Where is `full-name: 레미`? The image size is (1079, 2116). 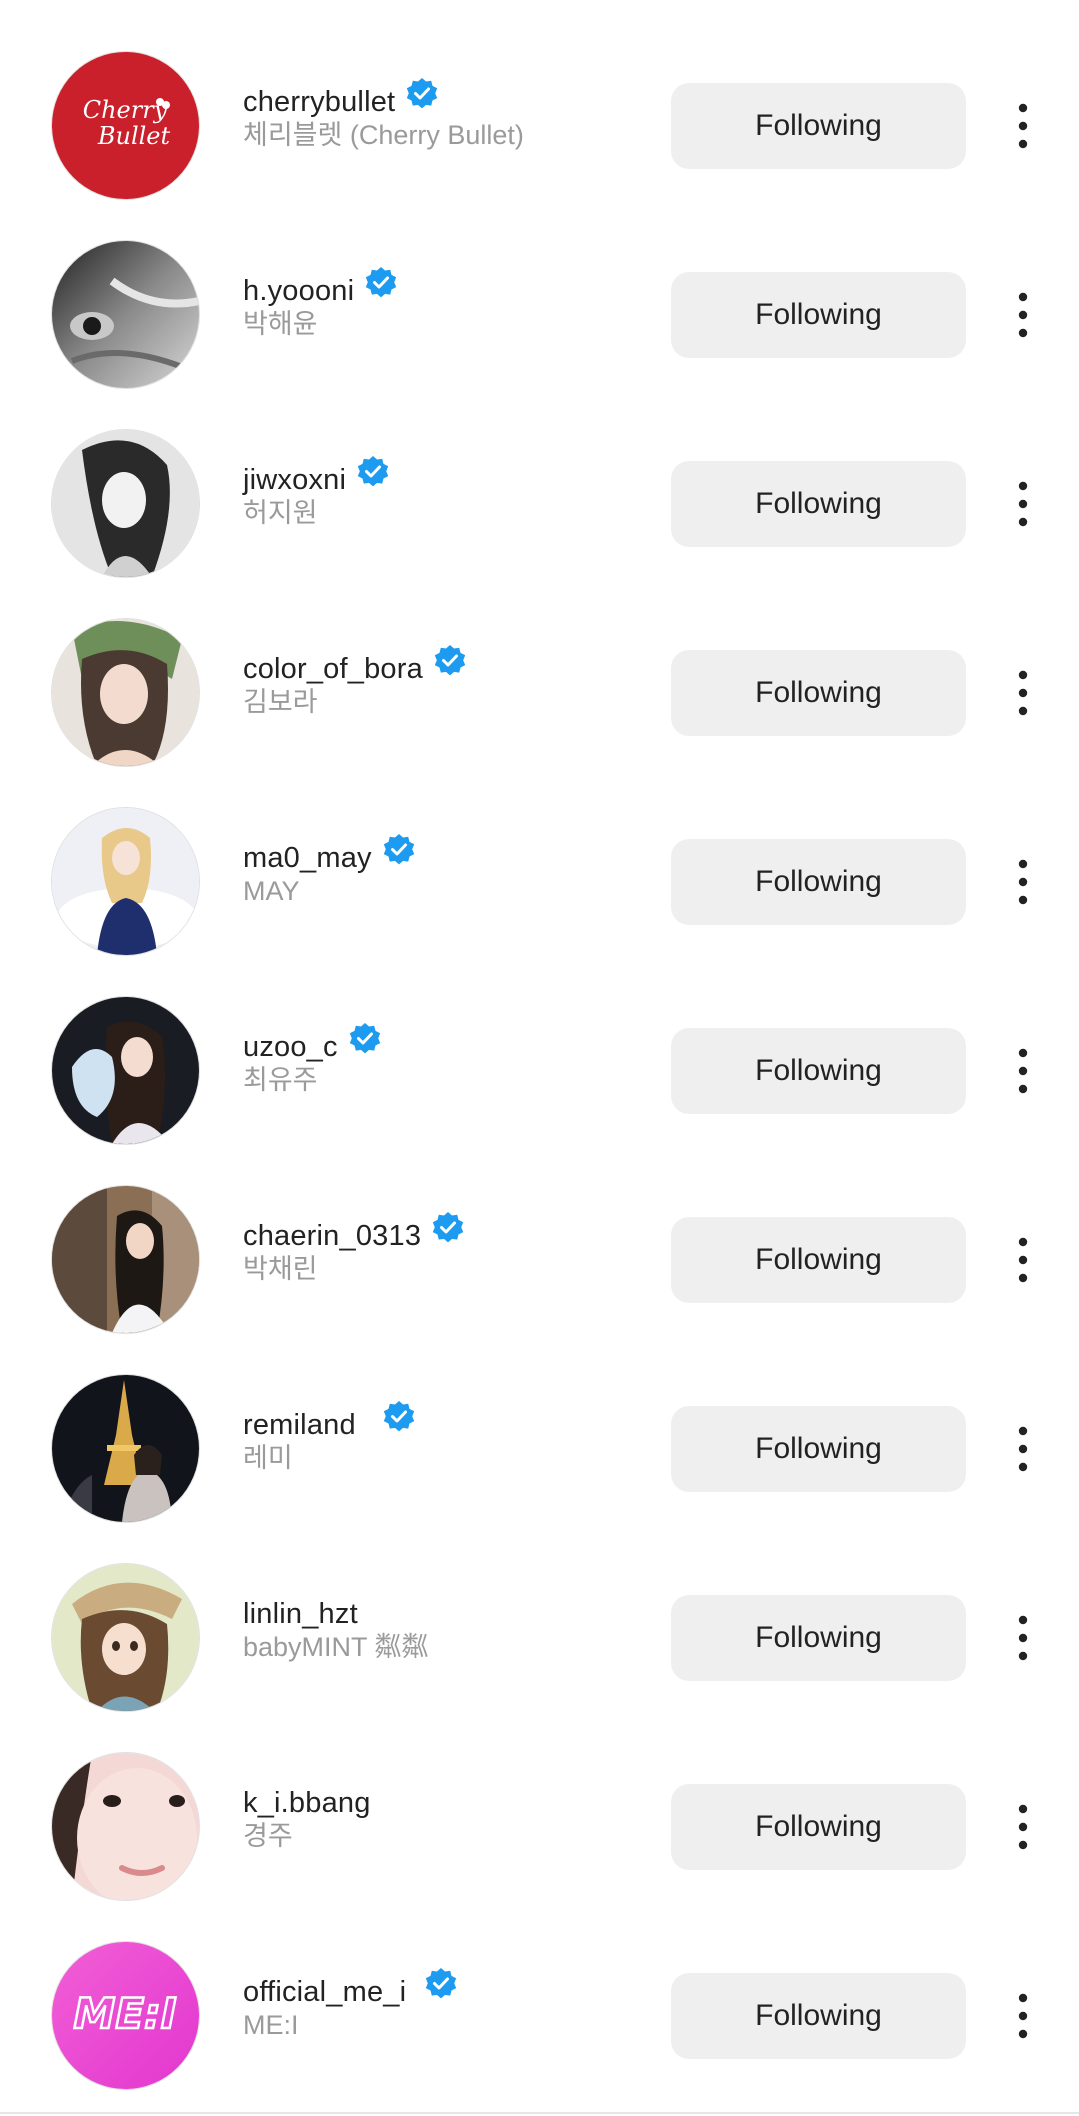 full-name: 레미 is located at coordinates (268, 1458).